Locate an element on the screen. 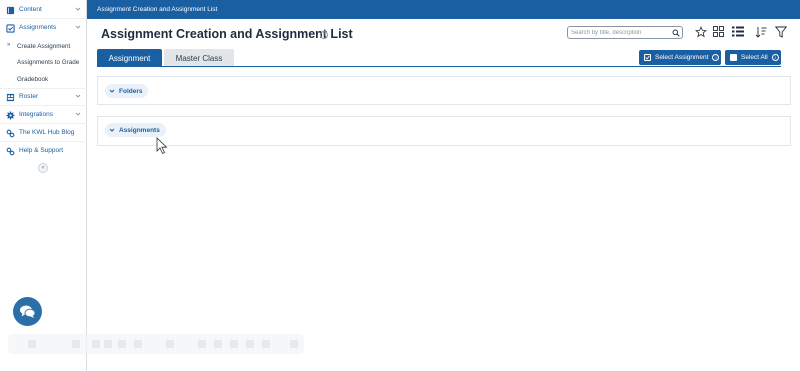  sidebar-item-label: Help & Support is located at coordinates (41, 150).